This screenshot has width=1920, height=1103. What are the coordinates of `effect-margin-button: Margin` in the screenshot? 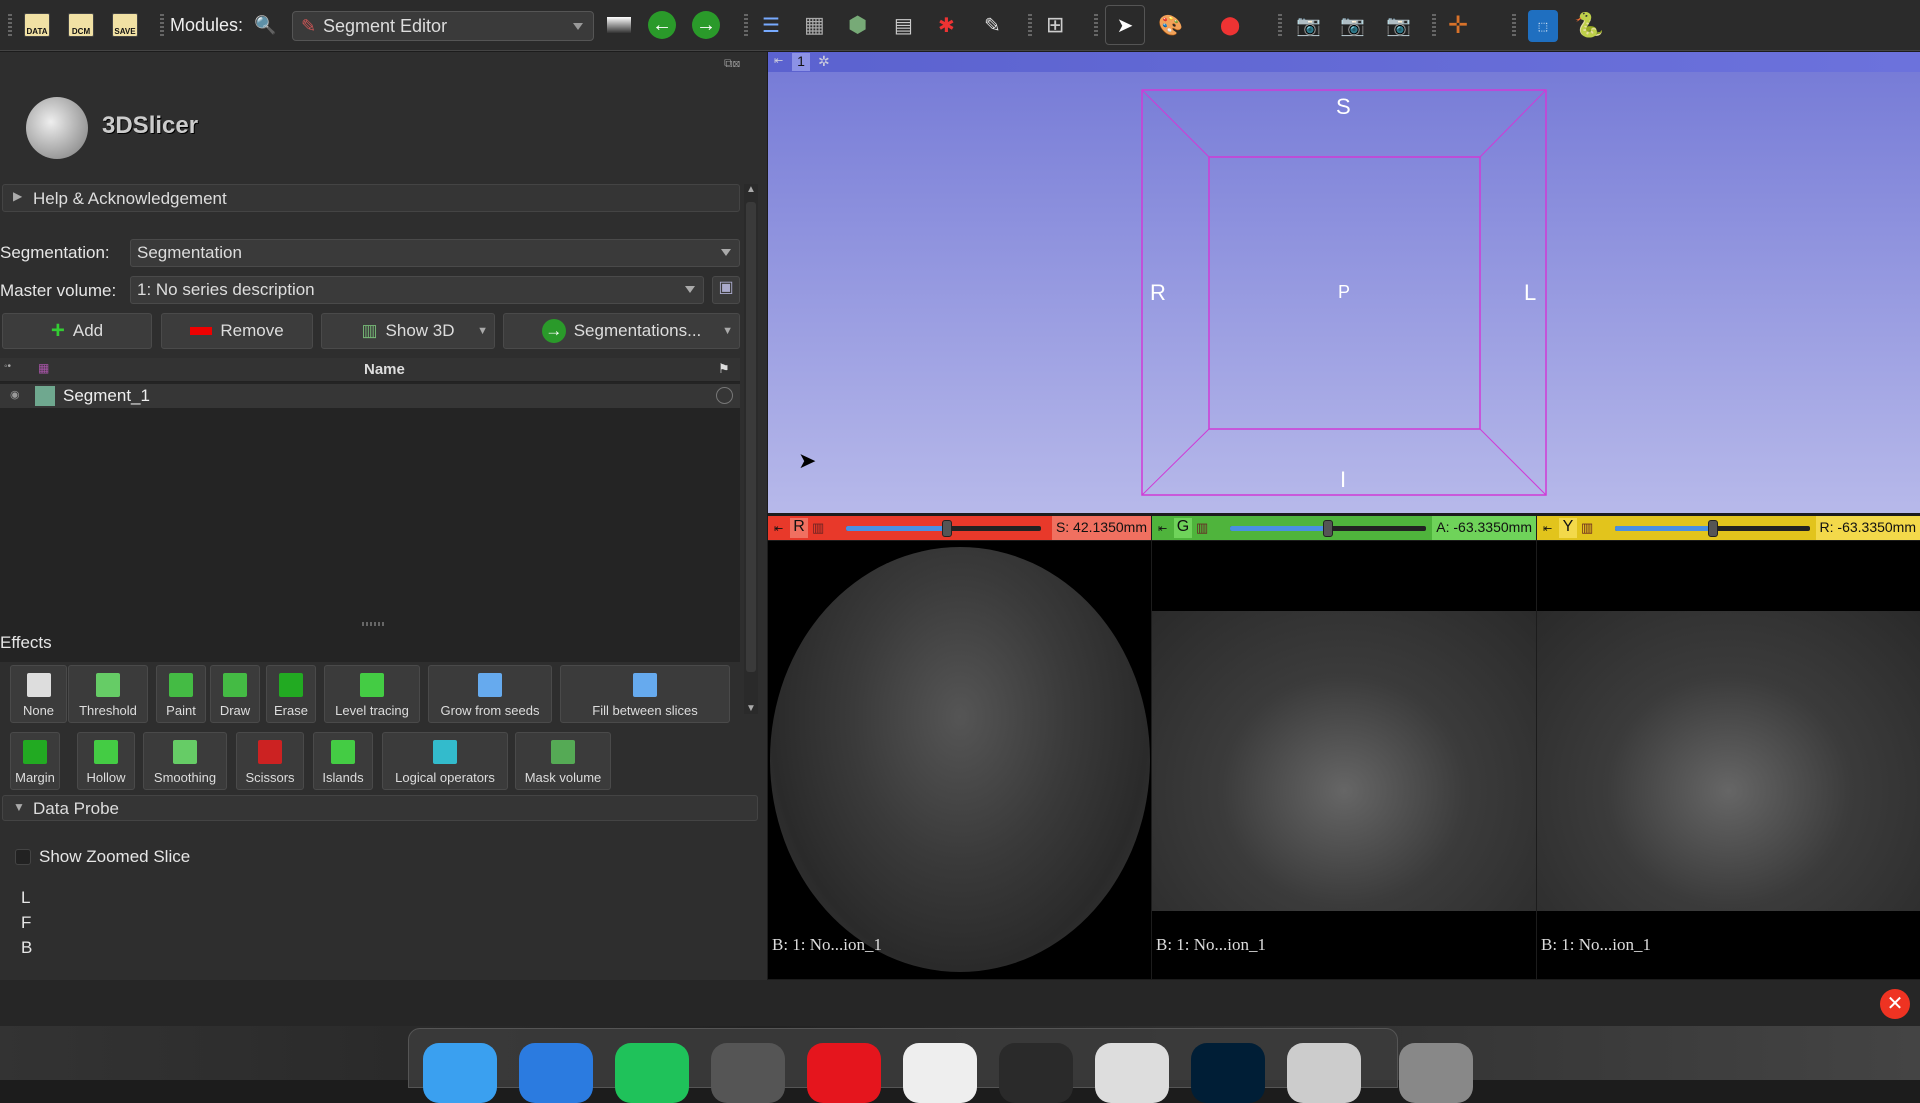 It's located at (35, 761).